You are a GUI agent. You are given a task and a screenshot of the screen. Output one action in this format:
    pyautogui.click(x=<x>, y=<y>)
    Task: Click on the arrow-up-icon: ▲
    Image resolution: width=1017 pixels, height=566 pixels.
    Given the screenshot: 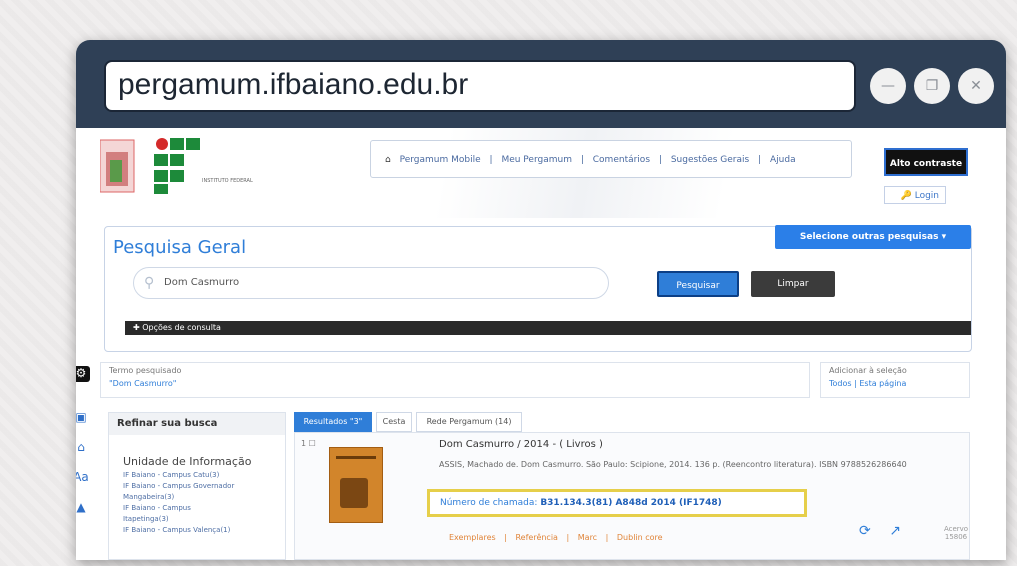 What is the action you would take?
    pyautogui.click(x=83, y=508)
    